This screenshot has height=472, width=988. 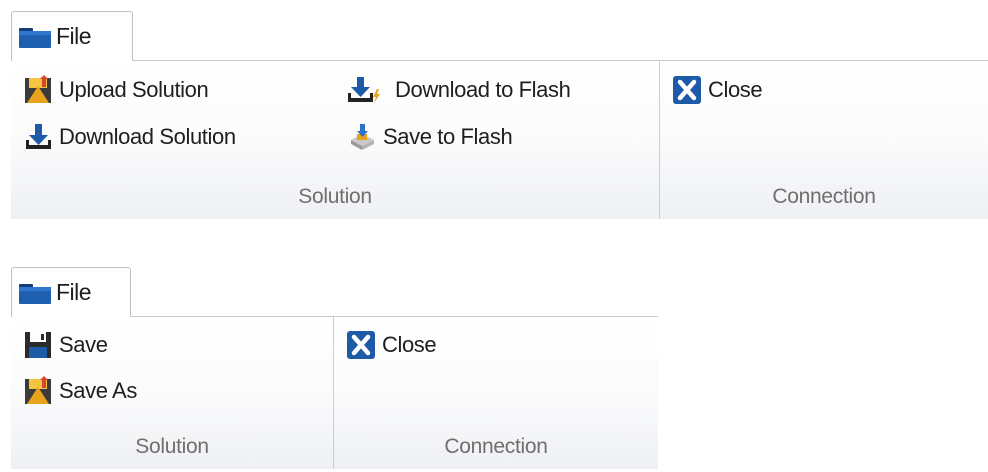 What do you see at coordinates (38, 391) in the screenshot?
I see `save-as-icon` at bounding box center [38, 391].